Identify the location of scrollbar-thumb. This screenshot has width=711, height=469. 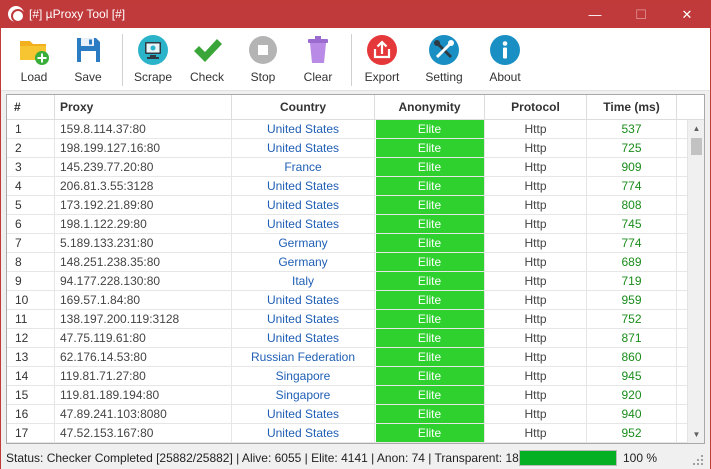
(696, 146).